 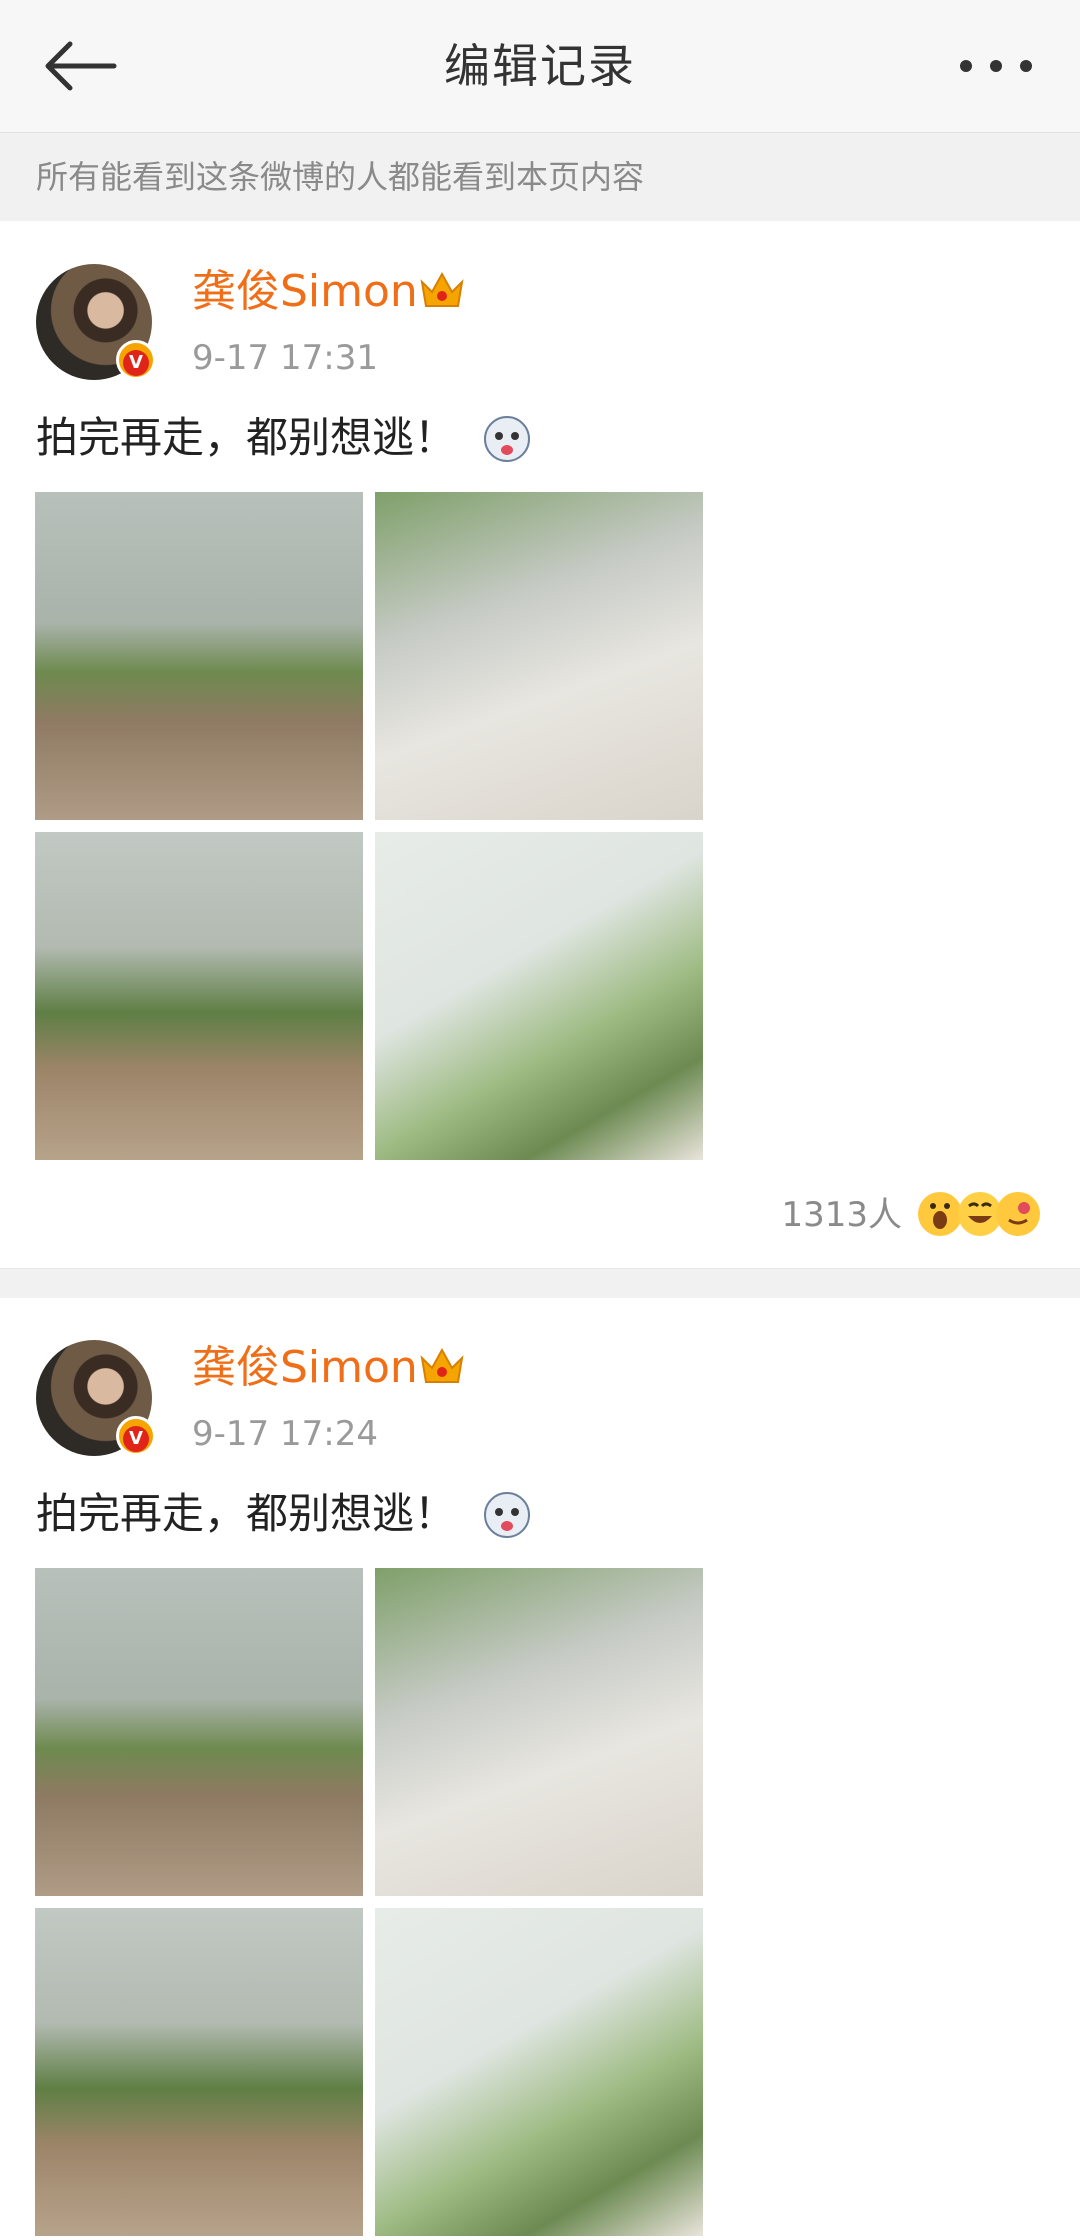 I want to click on top-bar: 编辑记录, so click(x=540, y=66).